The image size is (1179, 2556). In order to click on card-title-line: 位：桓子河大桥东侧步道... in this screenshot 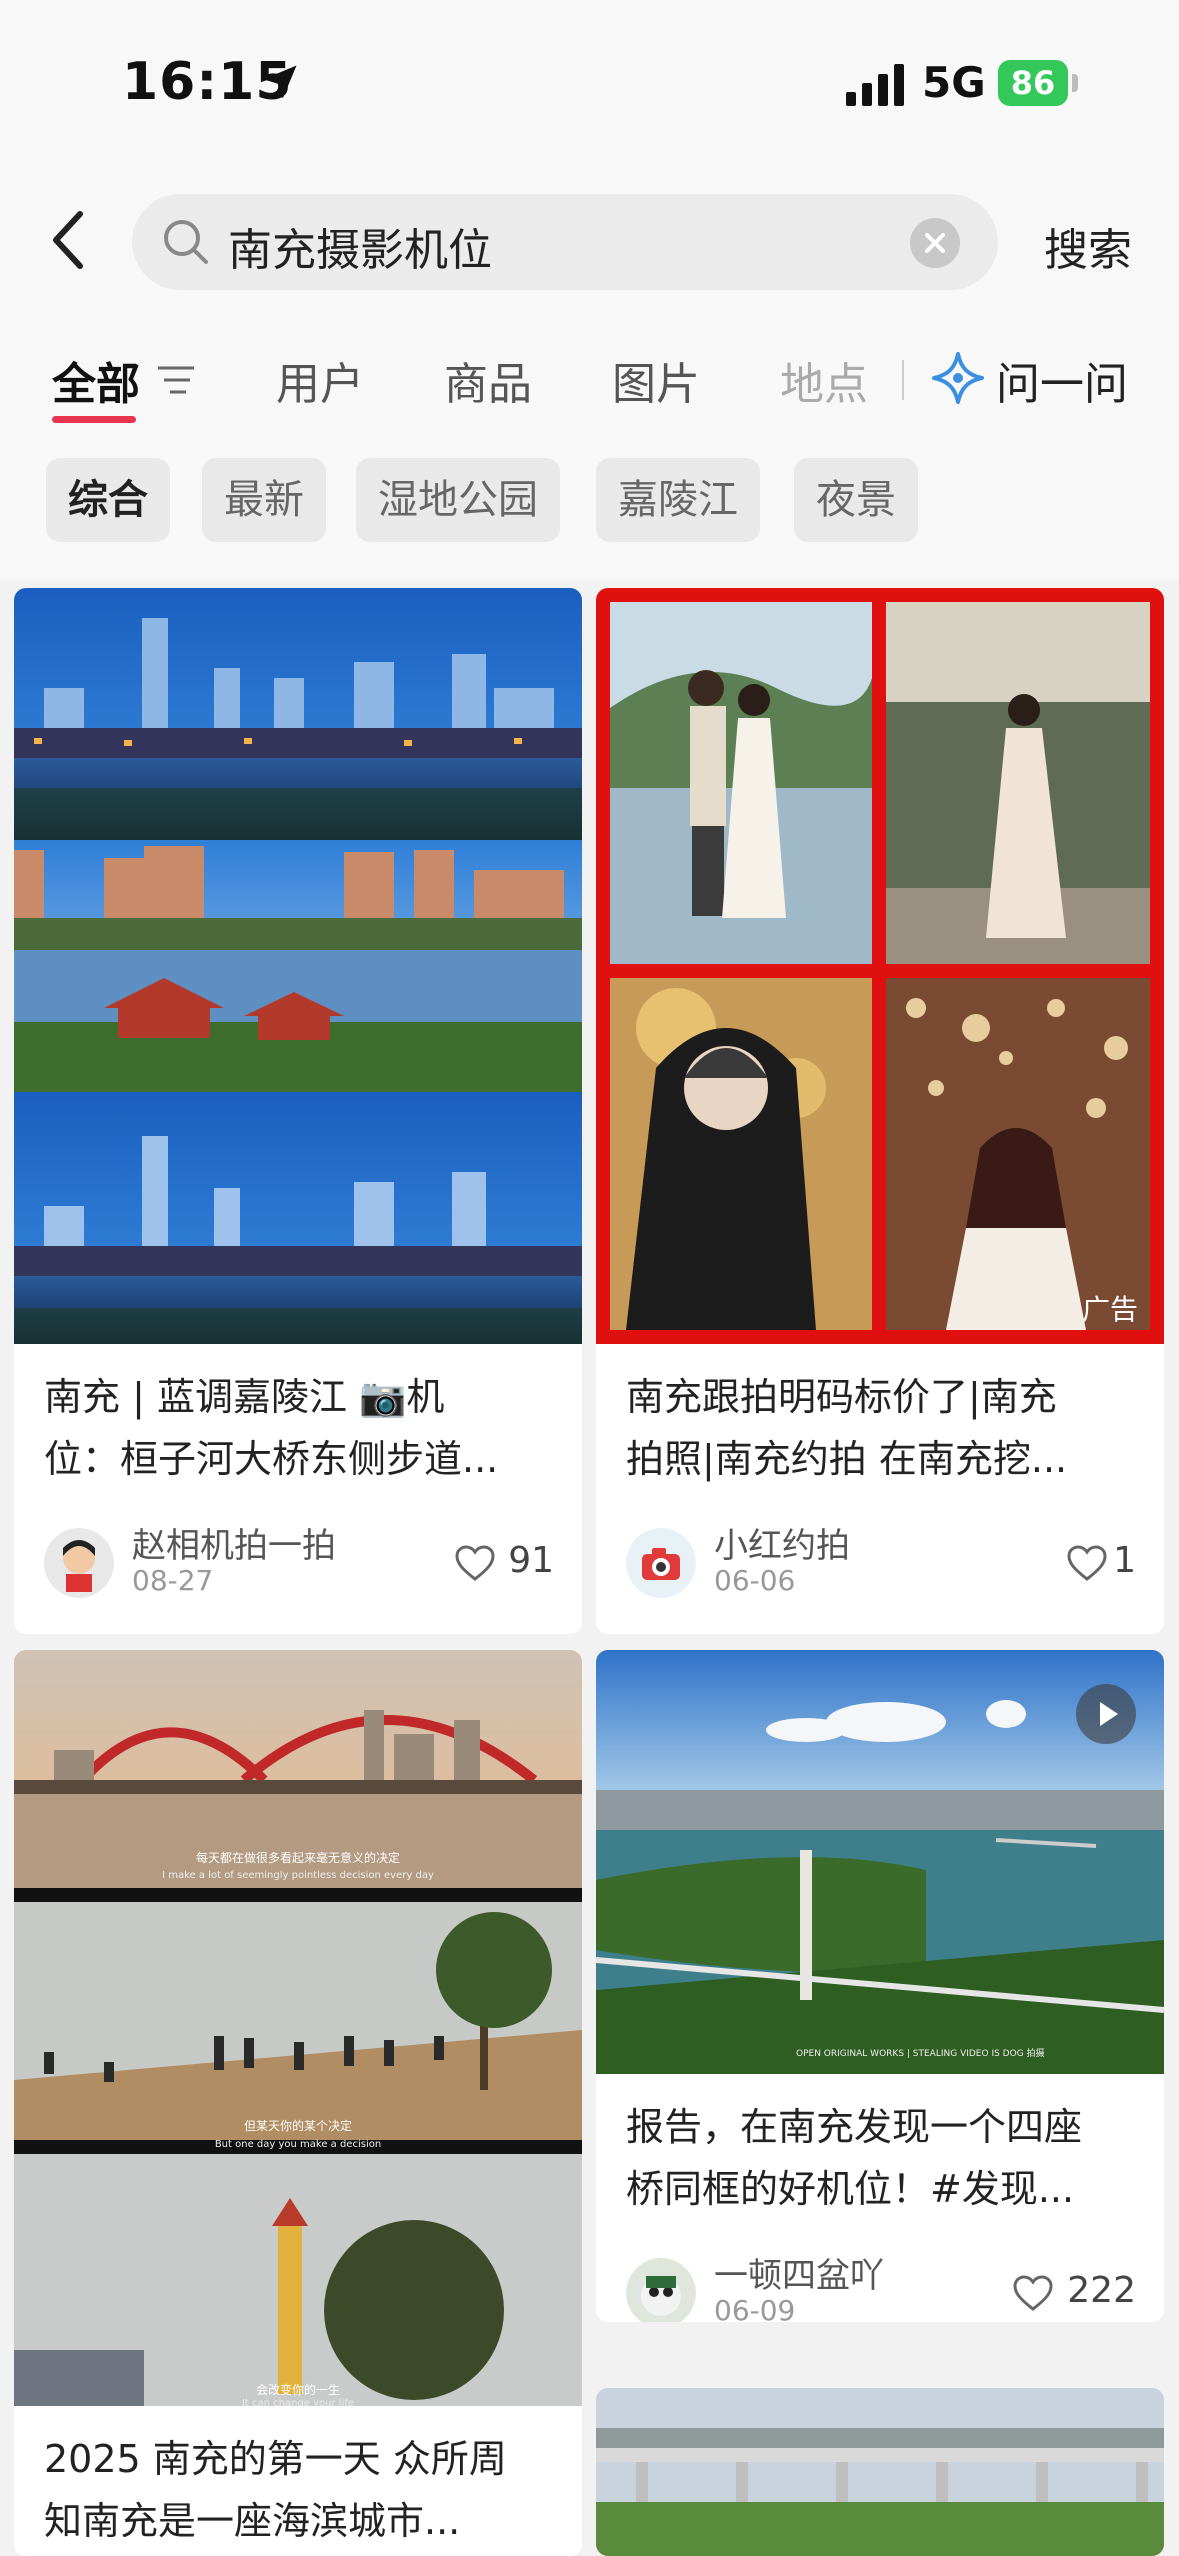, I will do `click(271, 1459)`.